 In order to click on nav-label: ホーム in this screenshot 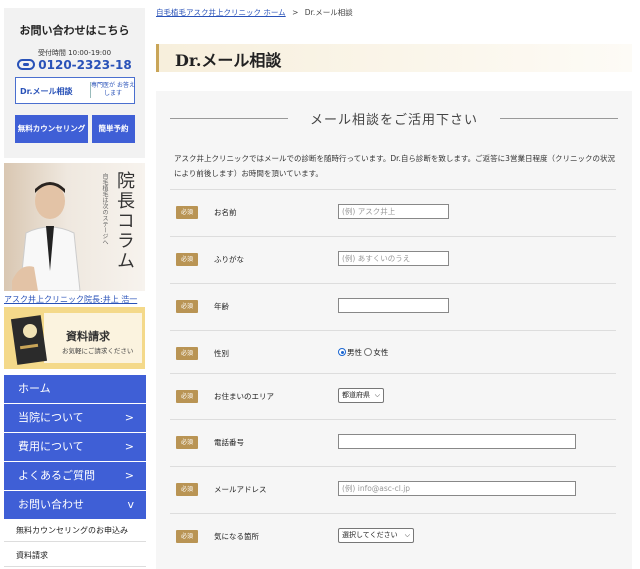, I will do `click(34, 388)`.